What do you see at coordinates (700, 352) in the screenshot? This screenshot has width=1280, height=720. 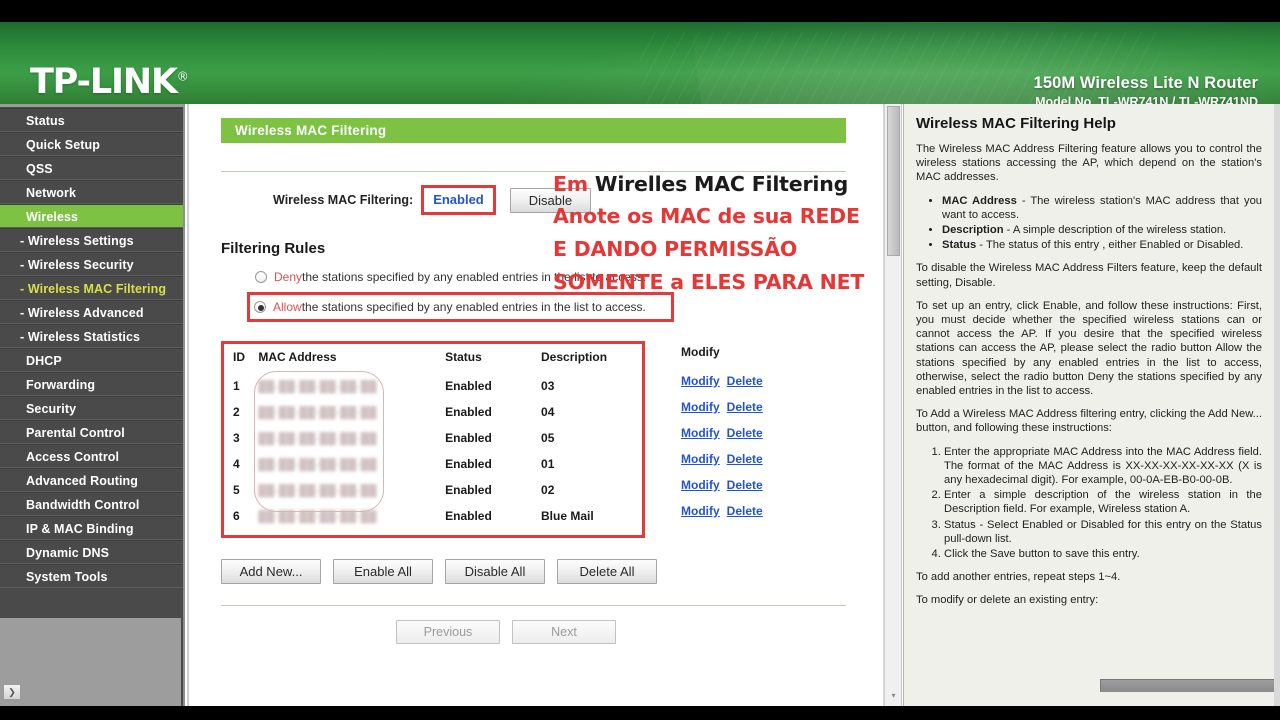 I see `column-header-modify: Modify` at bounding box center [700, 352].